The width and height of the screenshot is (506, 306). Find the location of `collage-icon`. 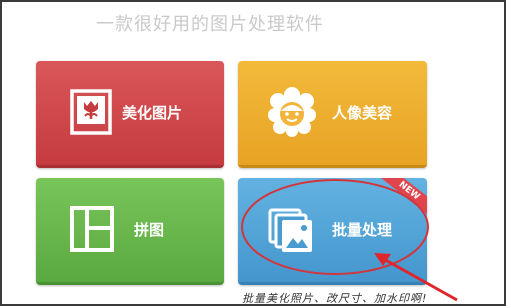

collage-icon is located at coordinates (92, 231).